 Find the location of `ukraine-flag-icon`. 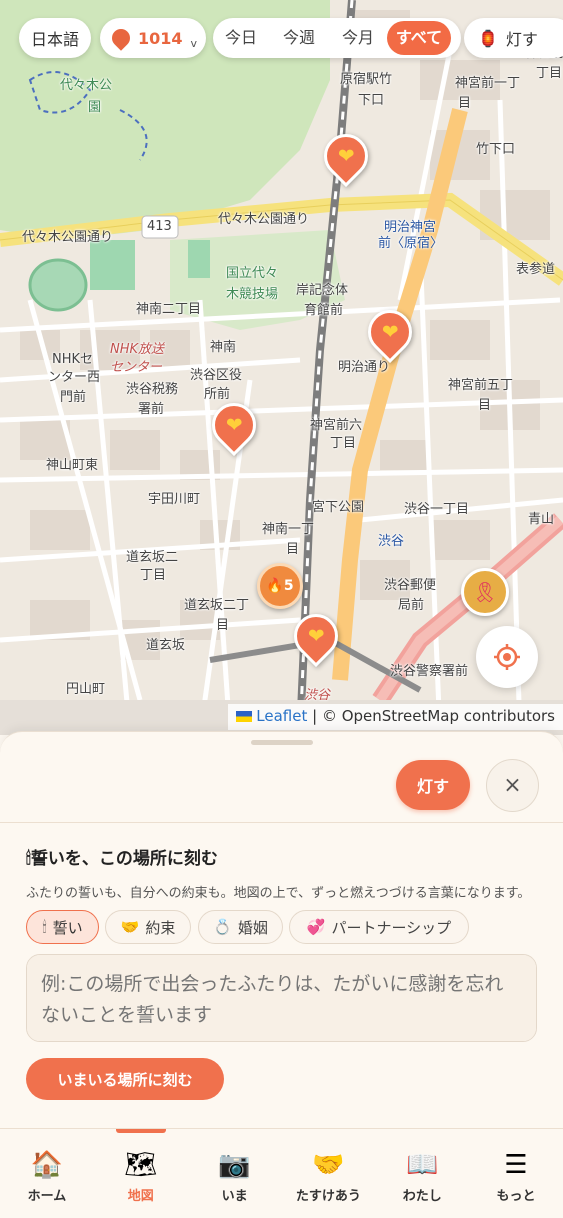

ukraine-flag-icon is located at coordinates (244, 716).